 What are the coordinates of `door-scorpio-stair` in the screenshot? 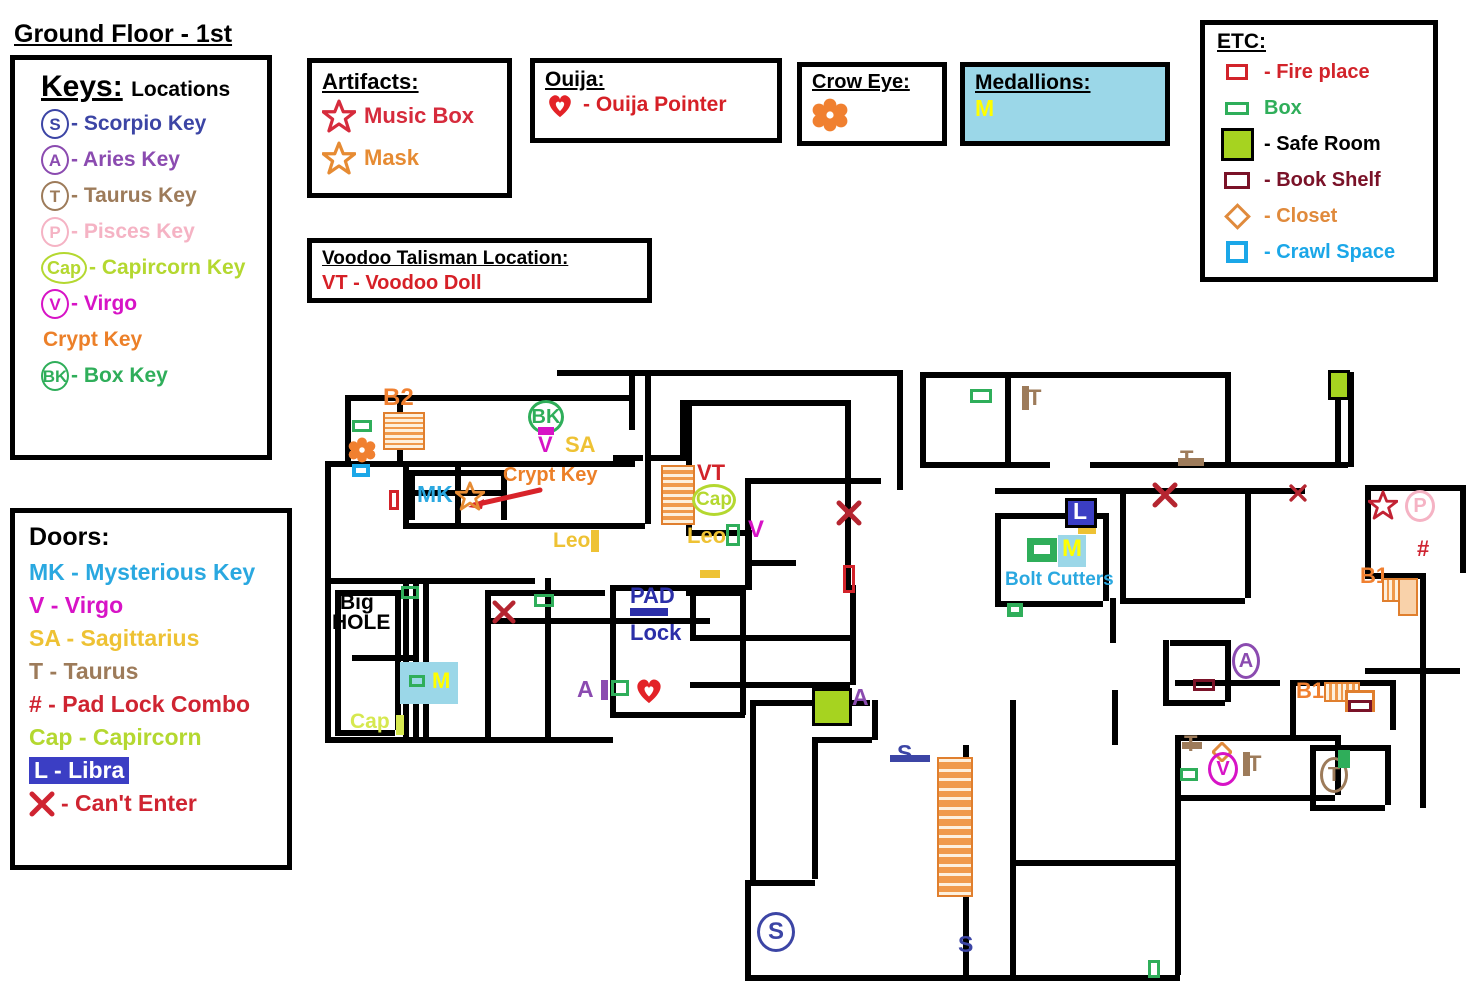 It's located at (910, 758).